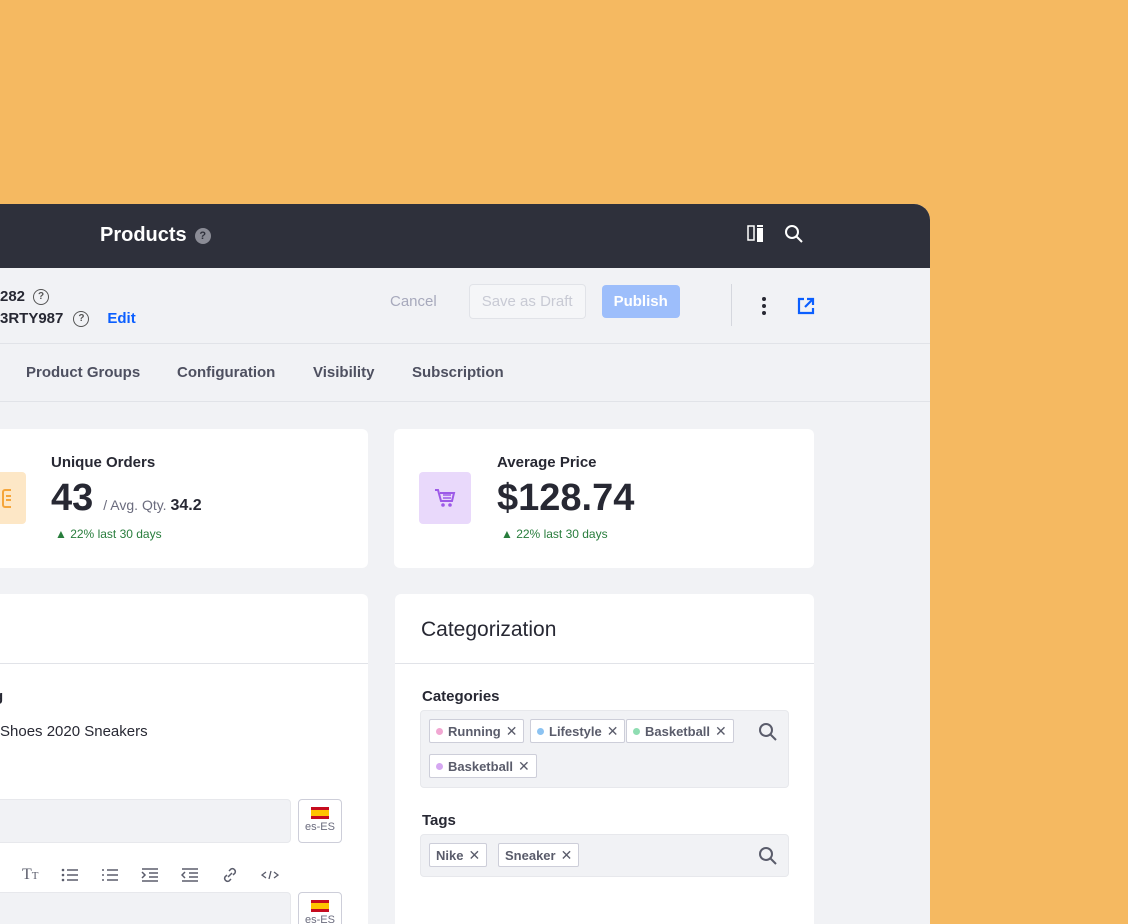 This screenshot has height=924, width=1128. Describe the element at coordinates (530, 855) in the screenshot. I see `chip-label: Sneaker` at that location.